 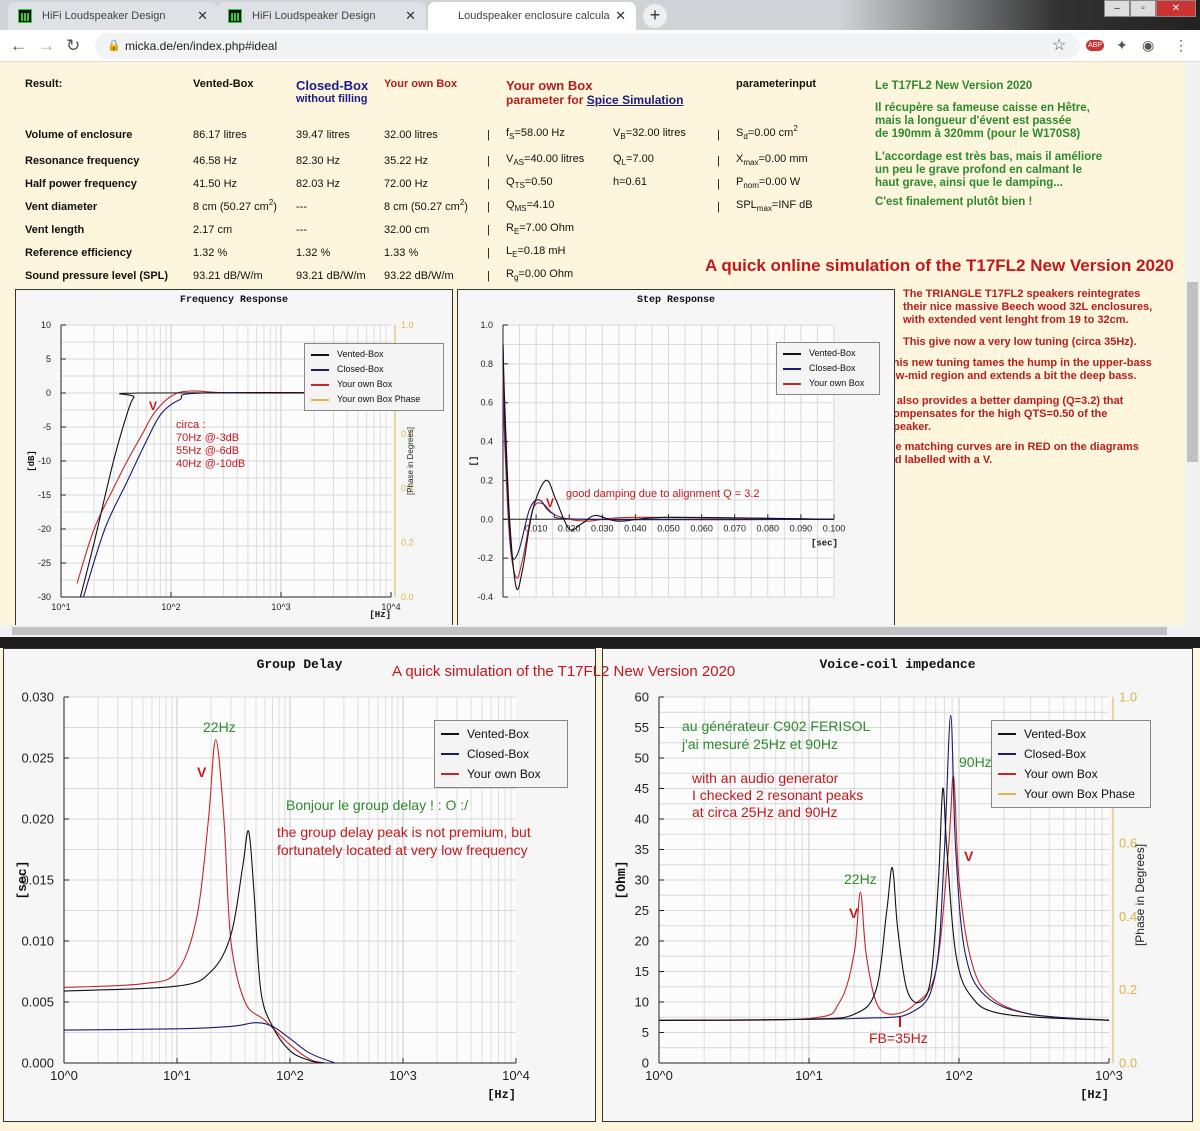 I want to click on v-marker: V, so click(x=550, y=503).